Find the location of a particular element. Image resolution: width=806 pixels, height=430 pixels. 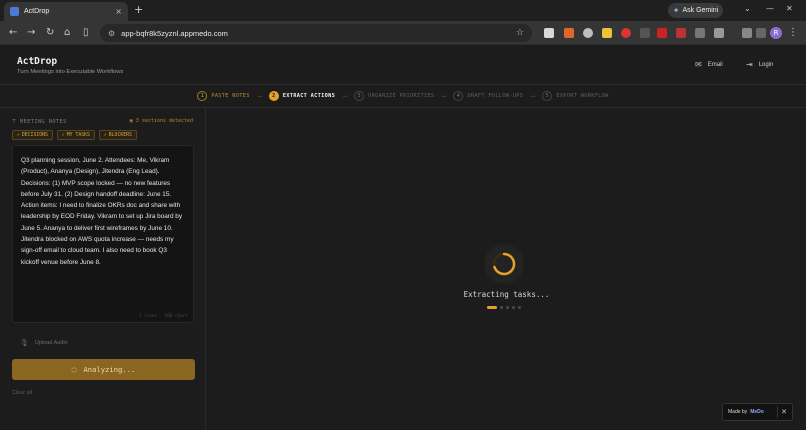

extension-mail-icon is located at coordinates (549, 33).